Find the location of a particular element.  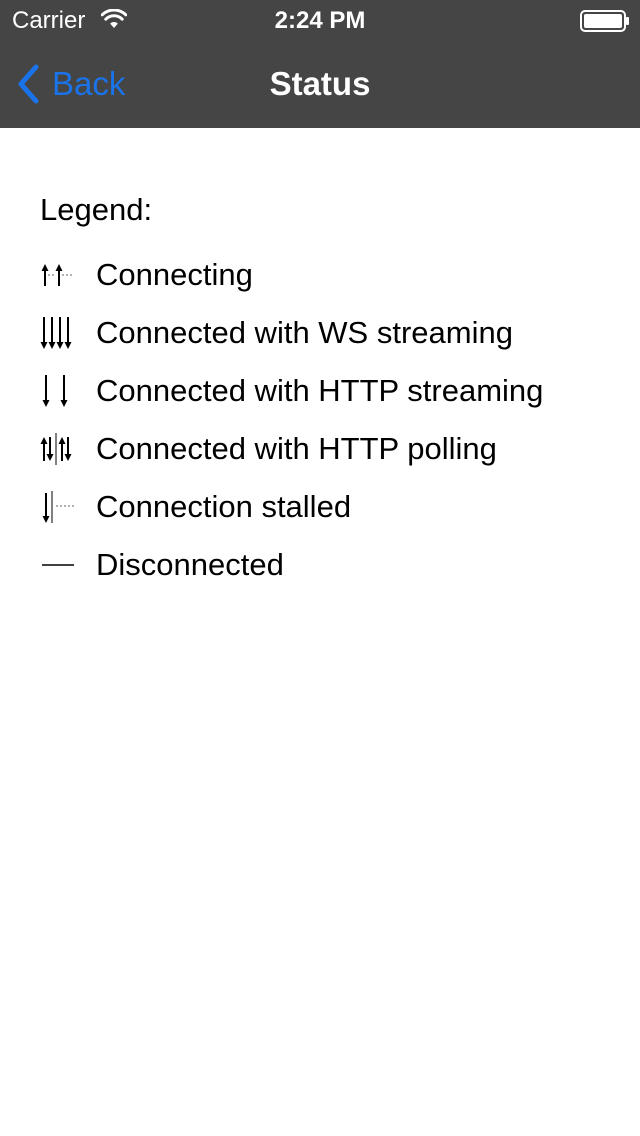

legend-item: Connection stalled is located at coordinates (330, 507).